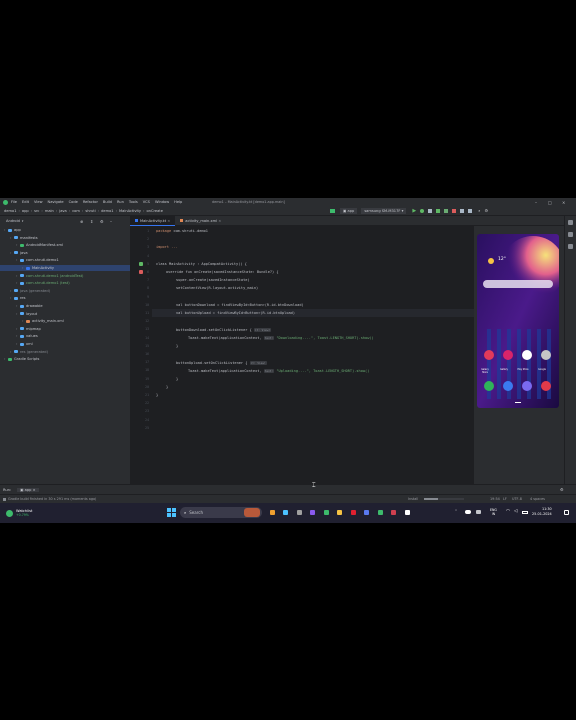 The image size is (576, 720). What do you see at coordinates (41, 276) in the screenshot?
I see `tree-item: › com.shruti.demo1 (androidTest)` at bounding box center [41, 276].